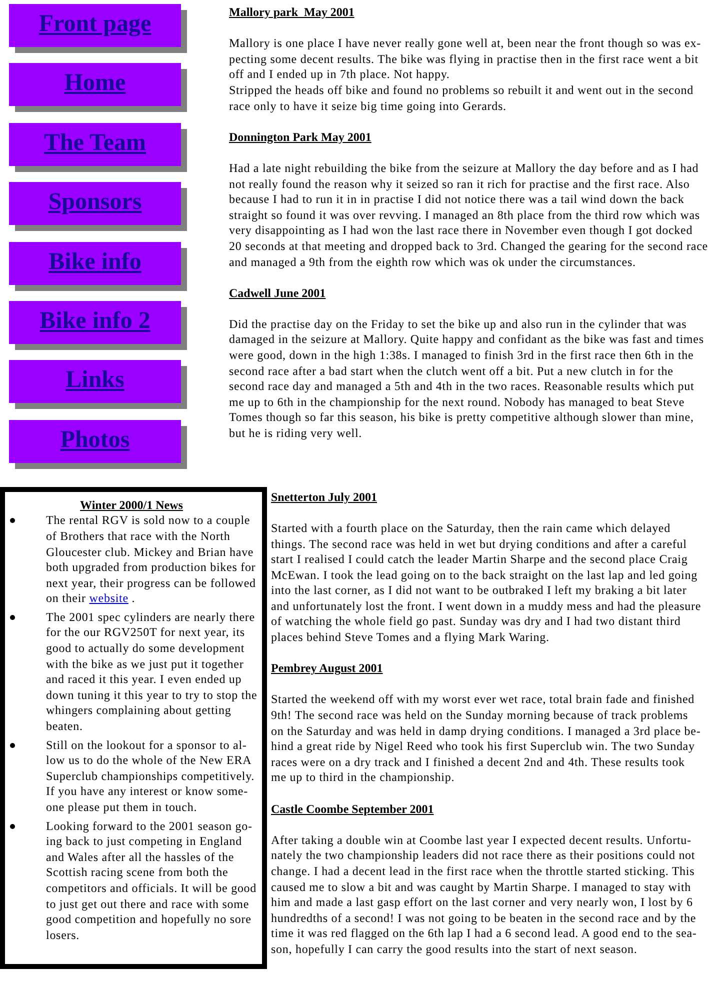 The height and width of the screenshot is (987, 710). What do you see at coordinates (152, 881) in the screenshot?
I see `news-item-text: Looking forward to the 2001 season go-ing back to just competing in England and Wales after all the hassles of the Scottish racing scene from both the competitors and officials. It will be good to just get out there and race with some good competition and hopefully no sore losers.` at bounding box center [152, 881].